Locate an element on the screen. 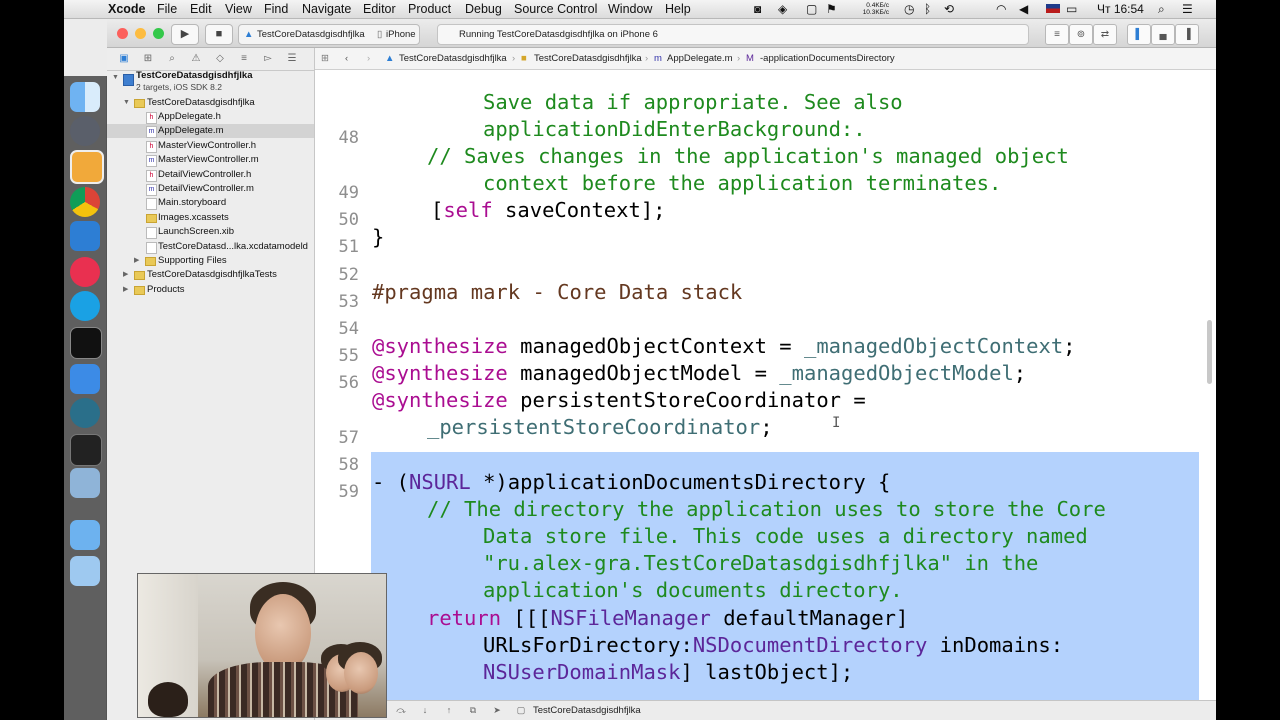 The image size is (1280, 720). applications-folder-icon is located at coordinates (85, 535).